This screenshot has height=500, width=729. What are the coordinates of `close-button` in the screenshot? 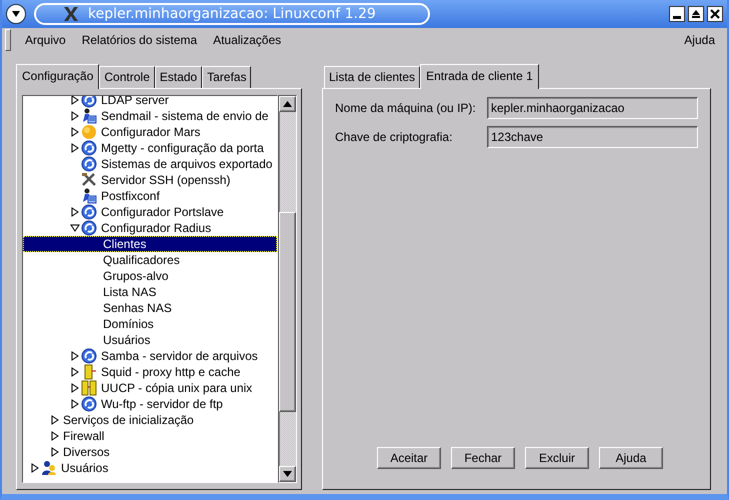 It's located at (715, 14).